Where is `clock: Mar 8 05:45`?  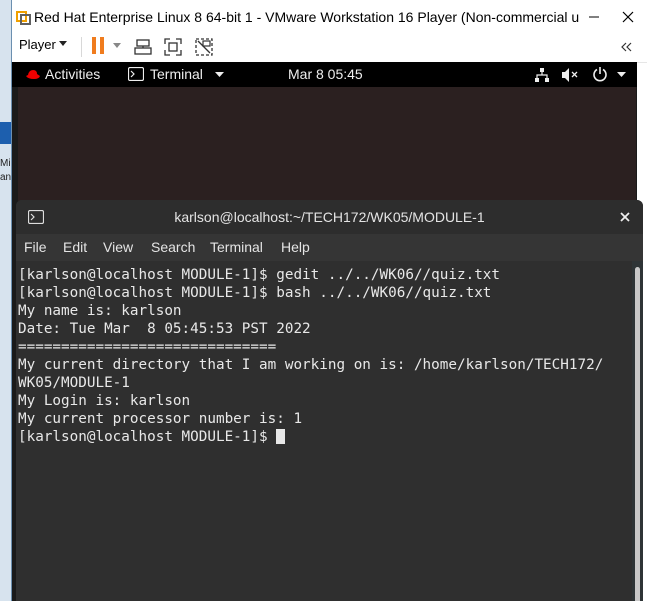
clock: Mar 8 05:45 is located at coordinates (325, 74).